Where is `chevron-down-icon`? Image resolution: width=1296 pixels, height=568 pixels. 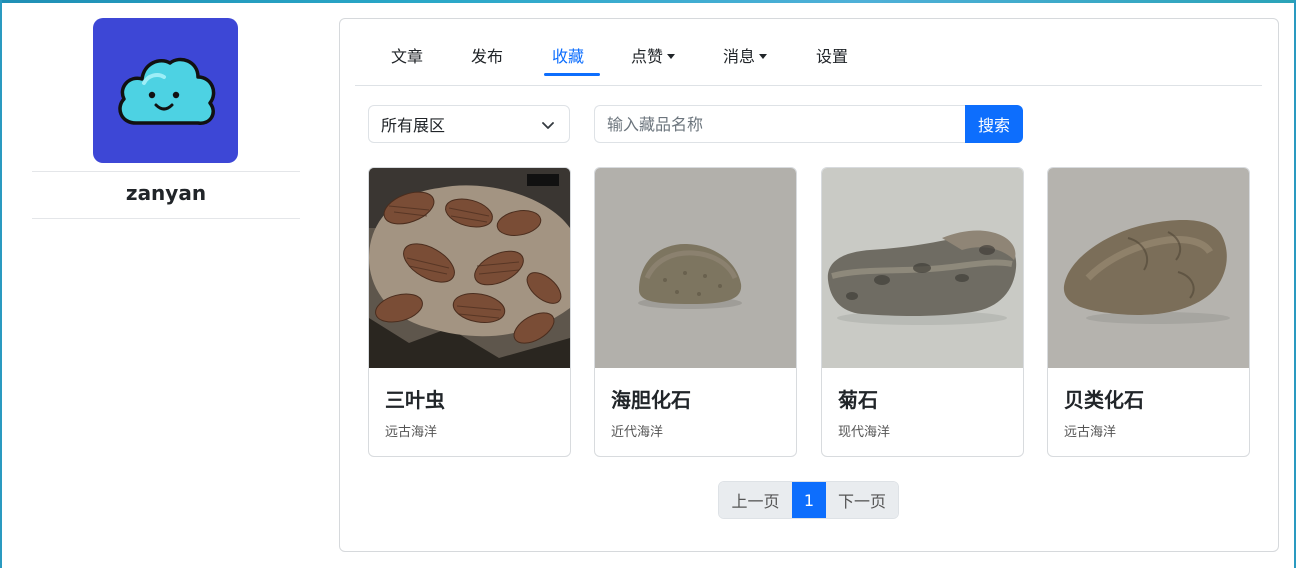 chevron-down-icon is located at coordinates (548, 125).